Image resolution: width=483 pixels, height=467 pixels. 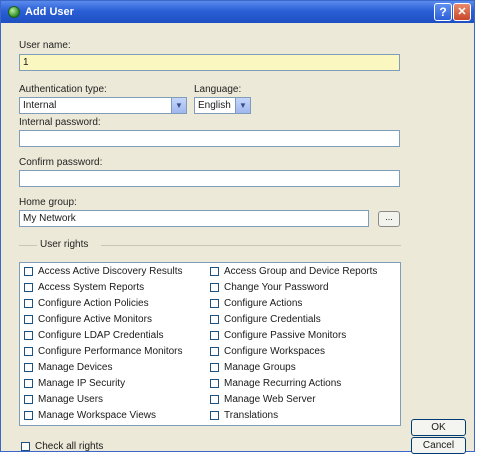 I want to click on right-label: Translations, so click(x=251, y=415).